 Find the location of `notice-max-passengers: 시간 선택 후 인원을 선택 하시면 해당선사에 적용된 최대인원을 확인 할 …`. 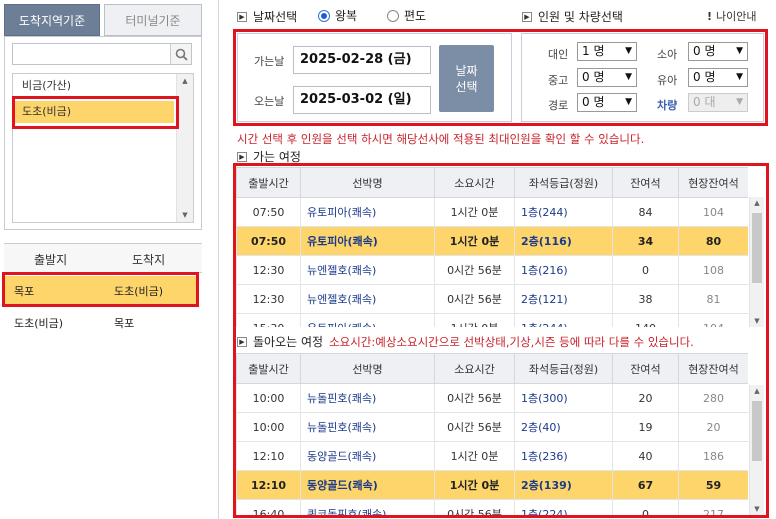

notice-max-passengers: 시간 선택 후 인원을 선택 하시면 해당선사에 적용된 최대인원을 확인 할 … is located at coordinates (441, 139).